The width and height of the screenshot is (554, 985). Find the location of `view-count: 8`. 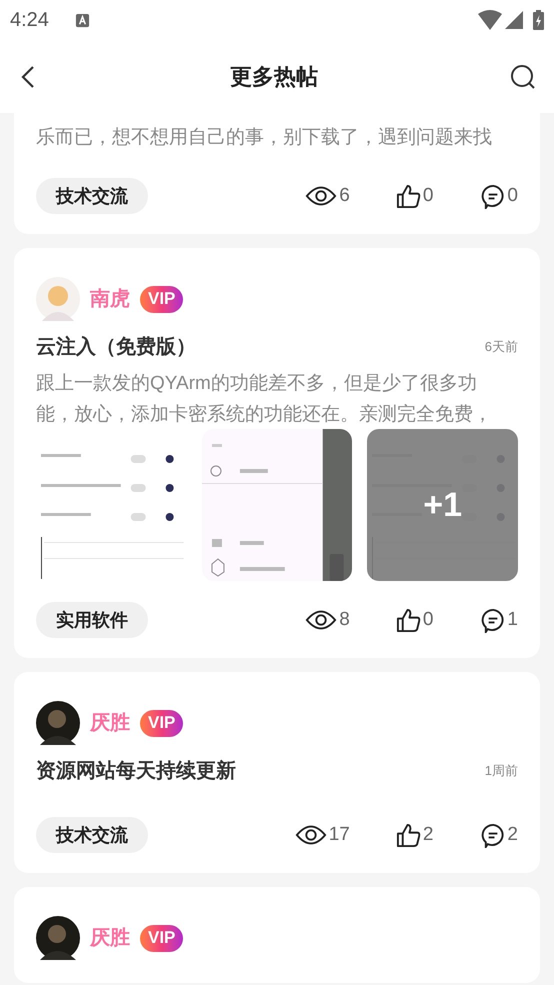

view-count: 8 is located at coordinates (344, 620).